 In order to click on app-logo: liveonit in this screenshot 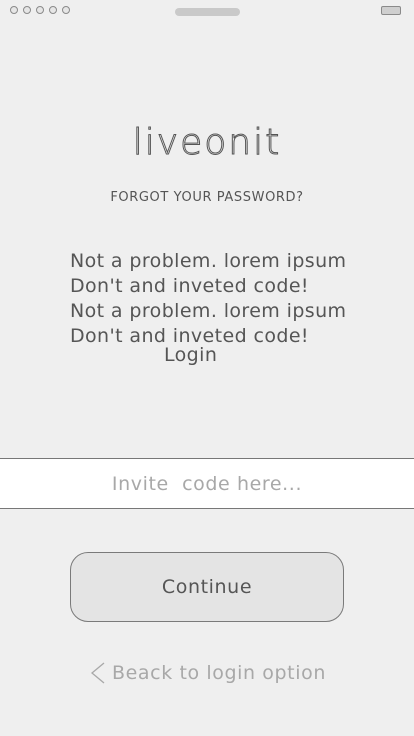, I will do `click(207, 143)`.